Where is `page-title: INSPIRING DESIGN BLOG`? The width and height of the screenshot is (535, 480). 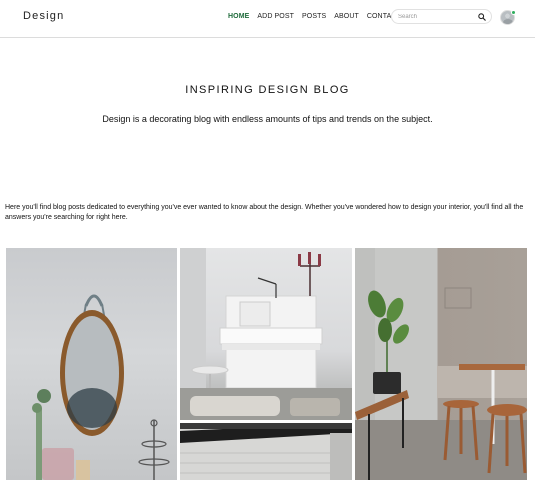
page-title: INSPIRING DESIGN BLOG is located at coordinates (267, 90).